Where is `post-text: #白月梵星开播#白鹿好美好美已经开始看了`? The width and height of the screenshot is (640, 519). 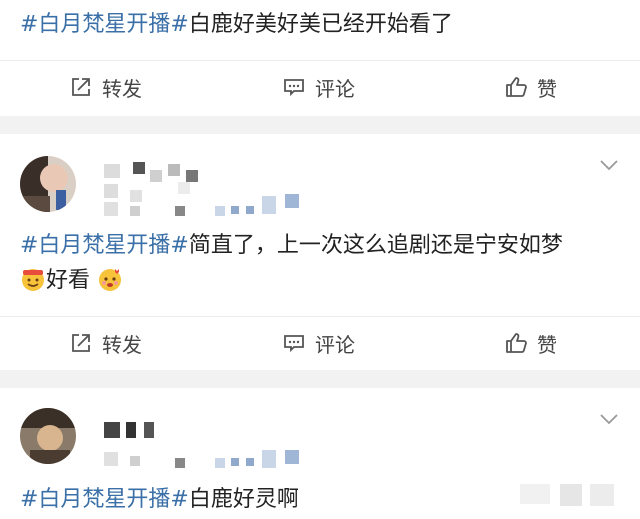
post-text: #白月梵星开播#白鹿好美好美已经开始看了 is located at coordinates (236, 25).